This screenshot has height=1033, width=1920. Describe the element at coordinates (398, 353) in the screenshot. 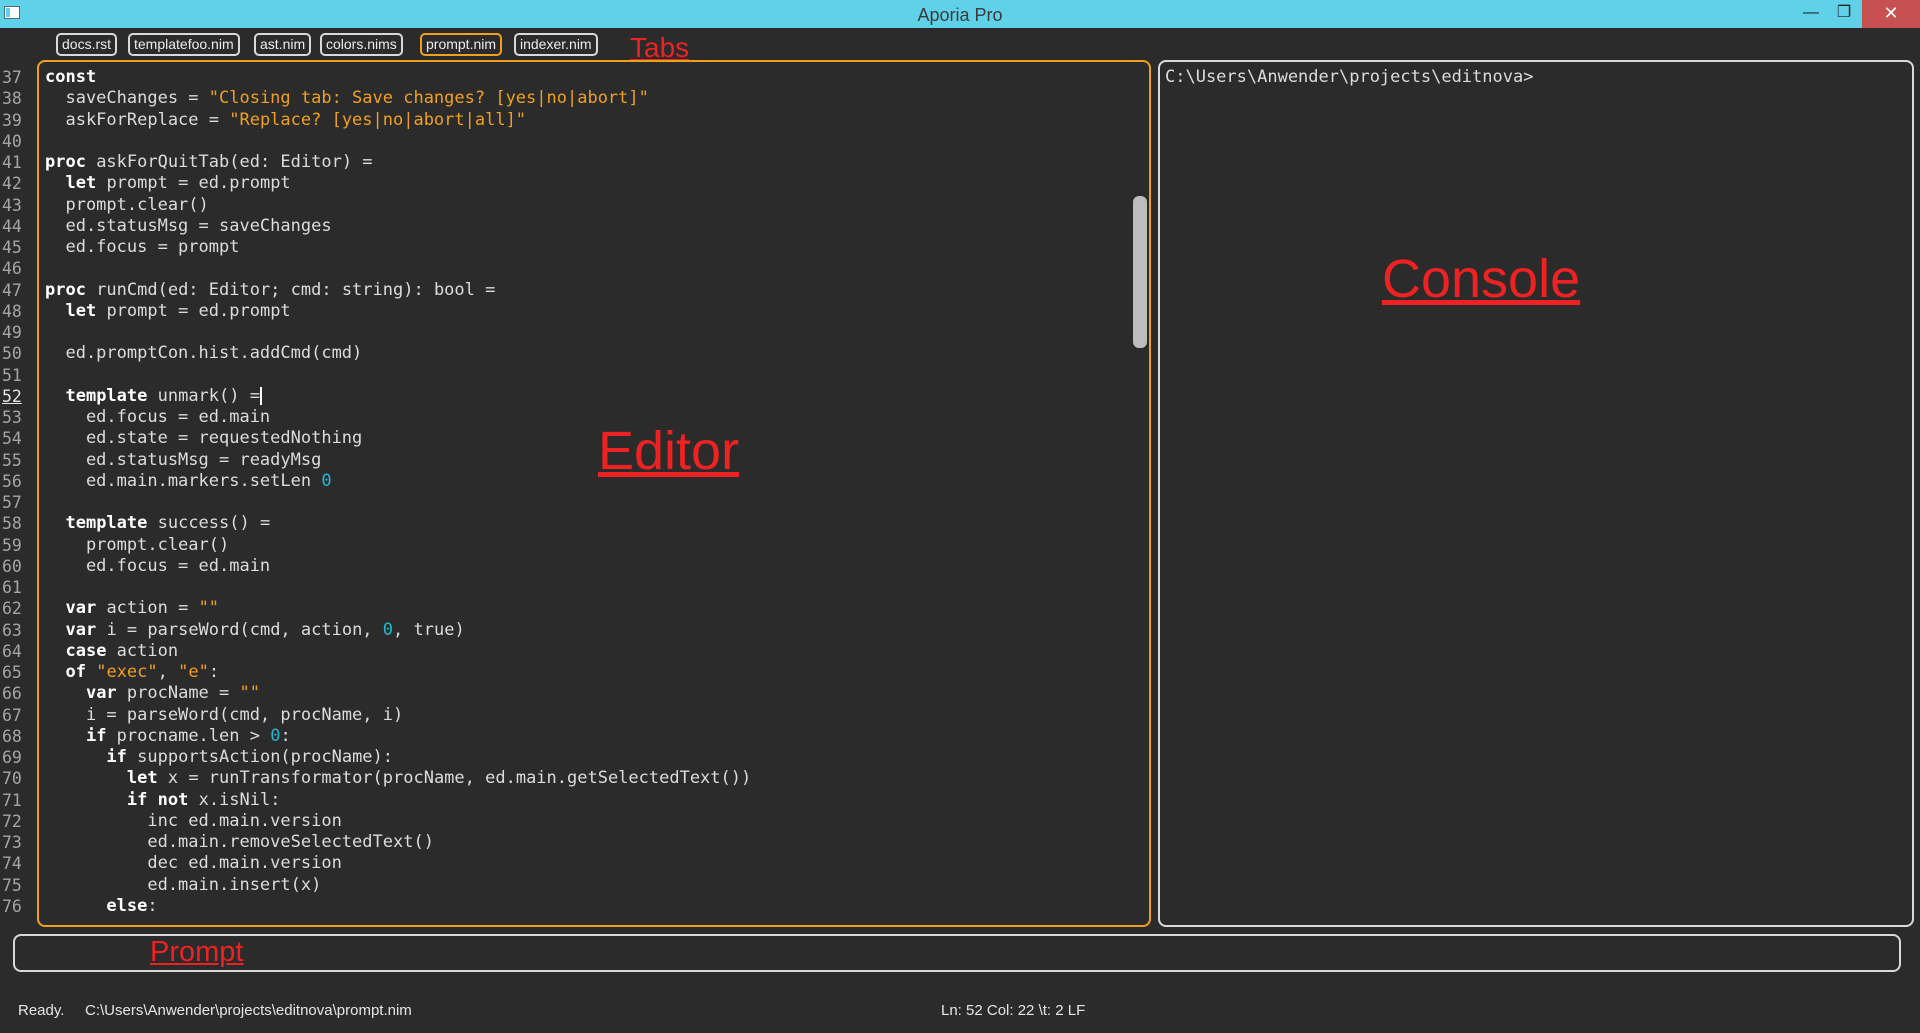

I see `code-line: ed.promptCon.hist.addCmd(cmd)` at that location.